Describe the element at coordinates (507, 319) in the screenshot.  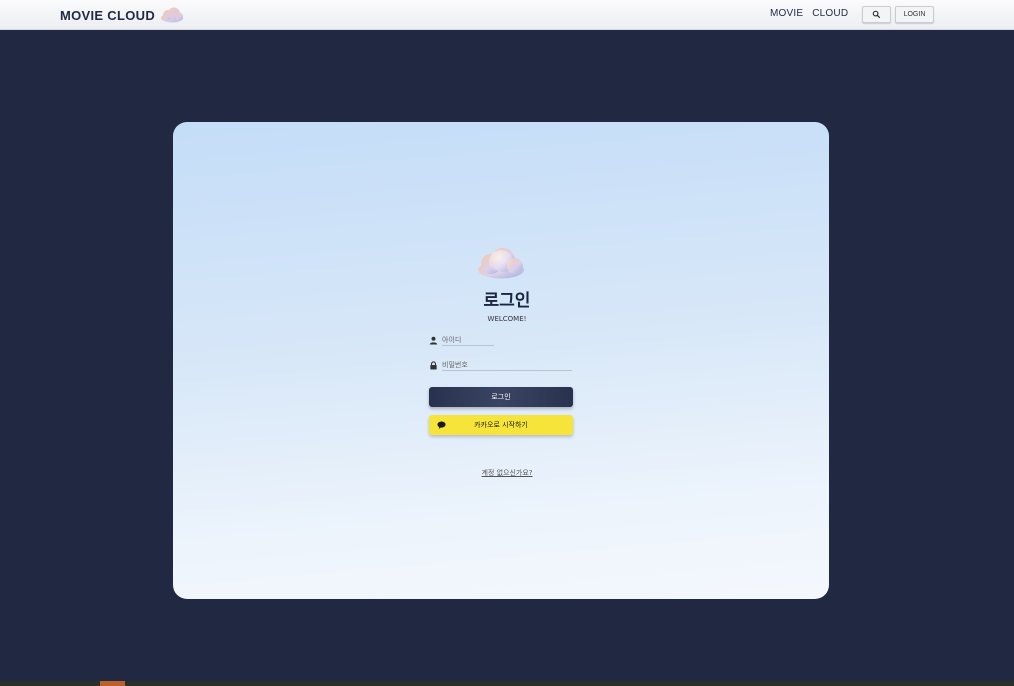
I see `welcome-subtitle: WELCOME!` at that location.